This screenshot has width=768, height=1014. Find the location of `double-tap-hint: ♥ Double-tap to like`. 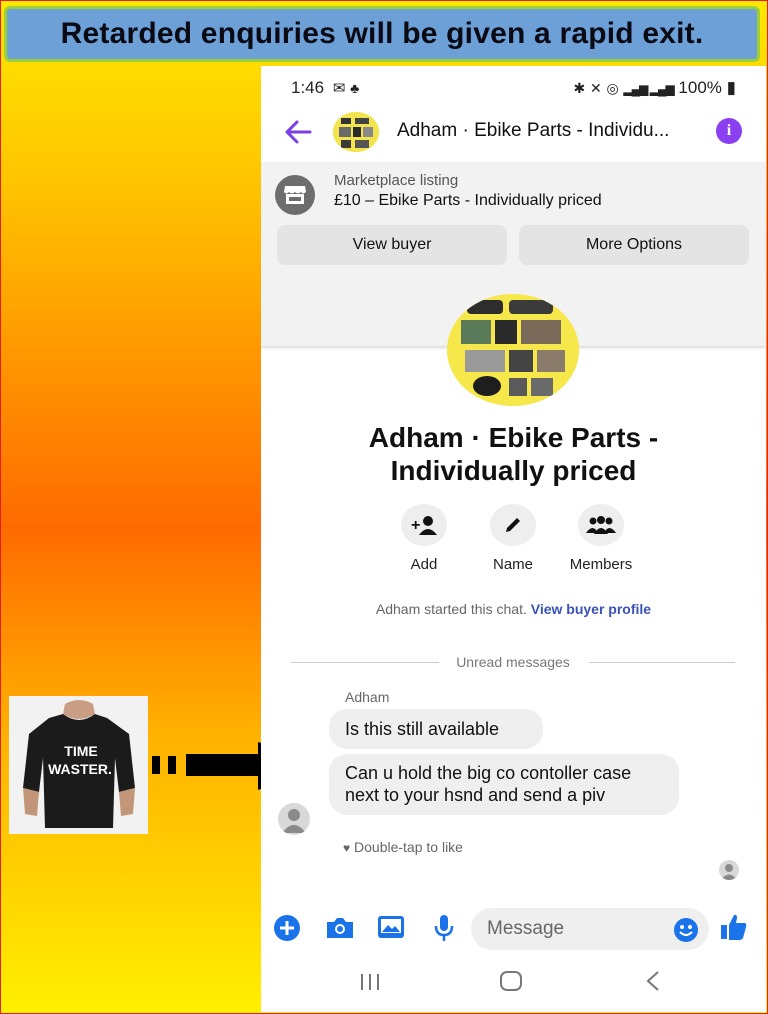

double-tap-hint: ♥ Double-tap to like is located at coordinates (403, 847).